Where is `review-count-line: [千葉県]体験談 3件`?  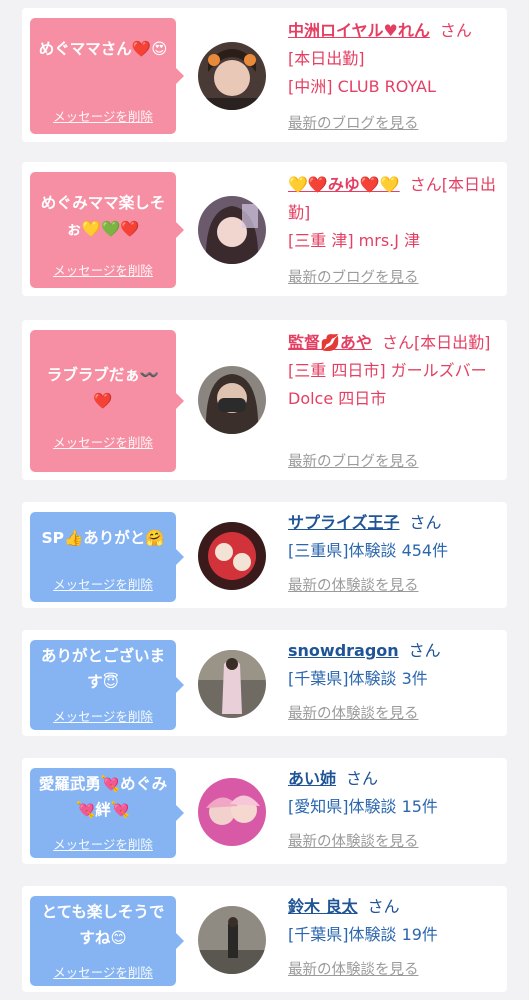
review-count-line: [千葉県]体験談 3件 is located at coordinates (358, 678).